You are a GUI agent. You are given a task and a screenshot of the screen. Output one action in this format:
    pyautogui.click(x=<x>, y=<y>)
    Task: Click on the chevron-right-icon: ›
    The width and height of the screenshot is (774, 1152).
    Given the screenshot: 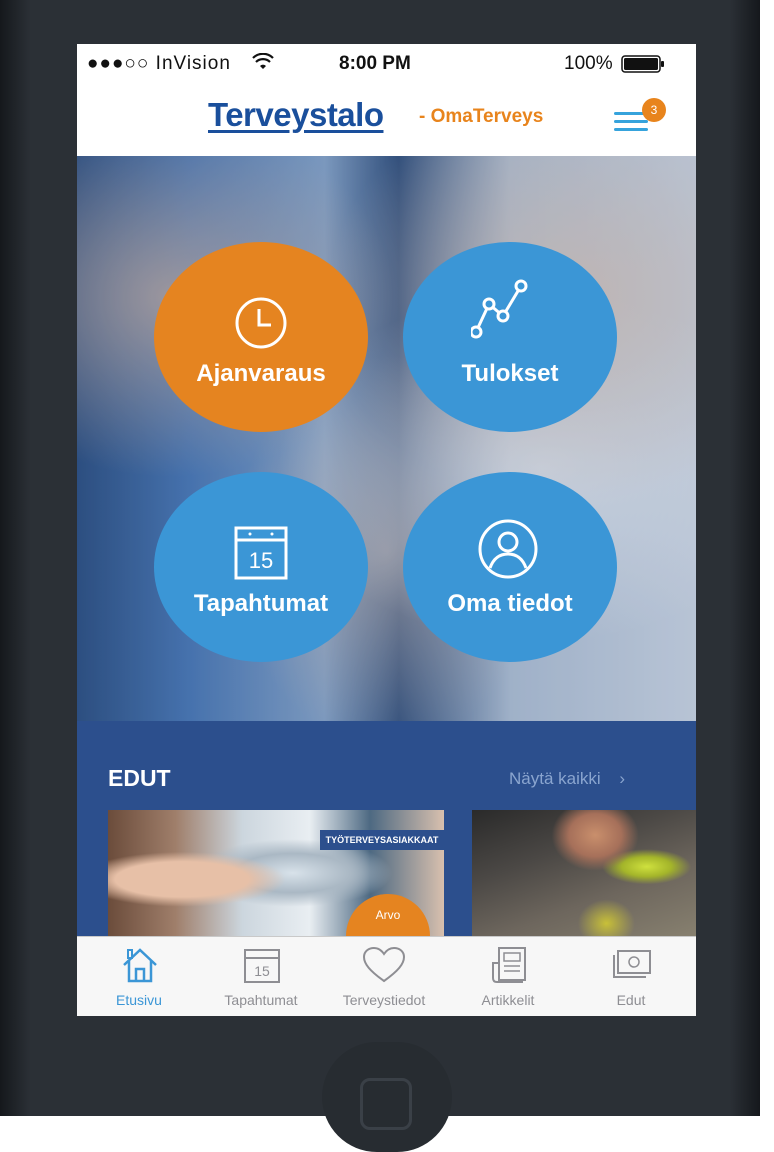 What is the action you would take?
    pyautogui.click(x=622, y=778)
    